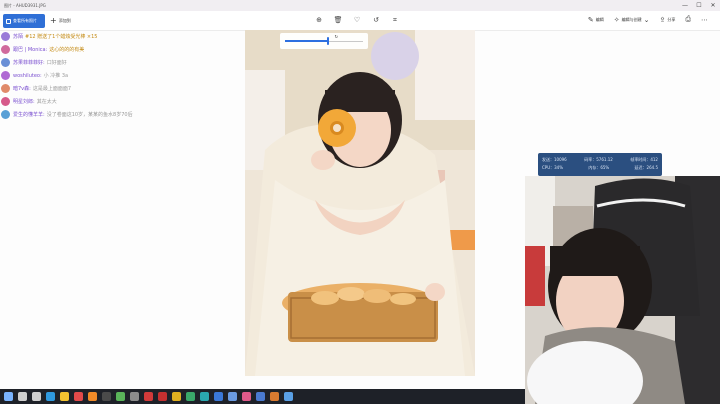 The width and height of the screenshot is (720, 404). I want to click on windows-taskbar, so click(262, 396).